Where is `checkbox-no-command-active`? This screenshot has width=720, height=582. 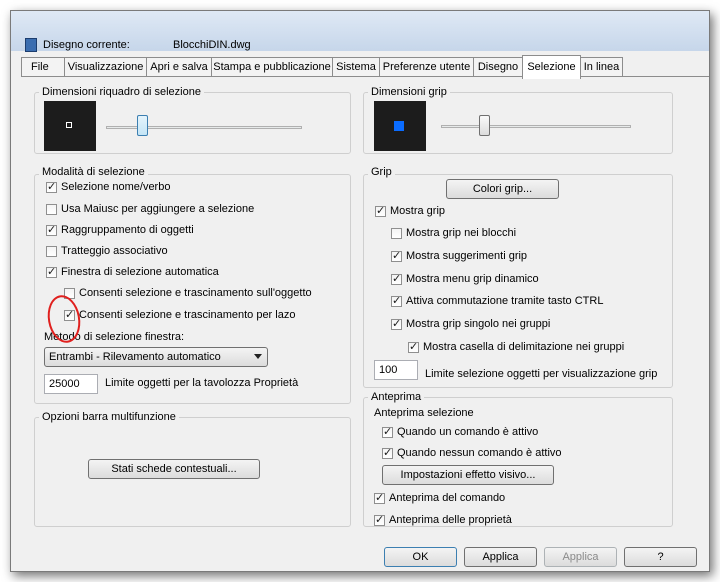 checkbox-no-command-active is located at coordinates (387, 452).